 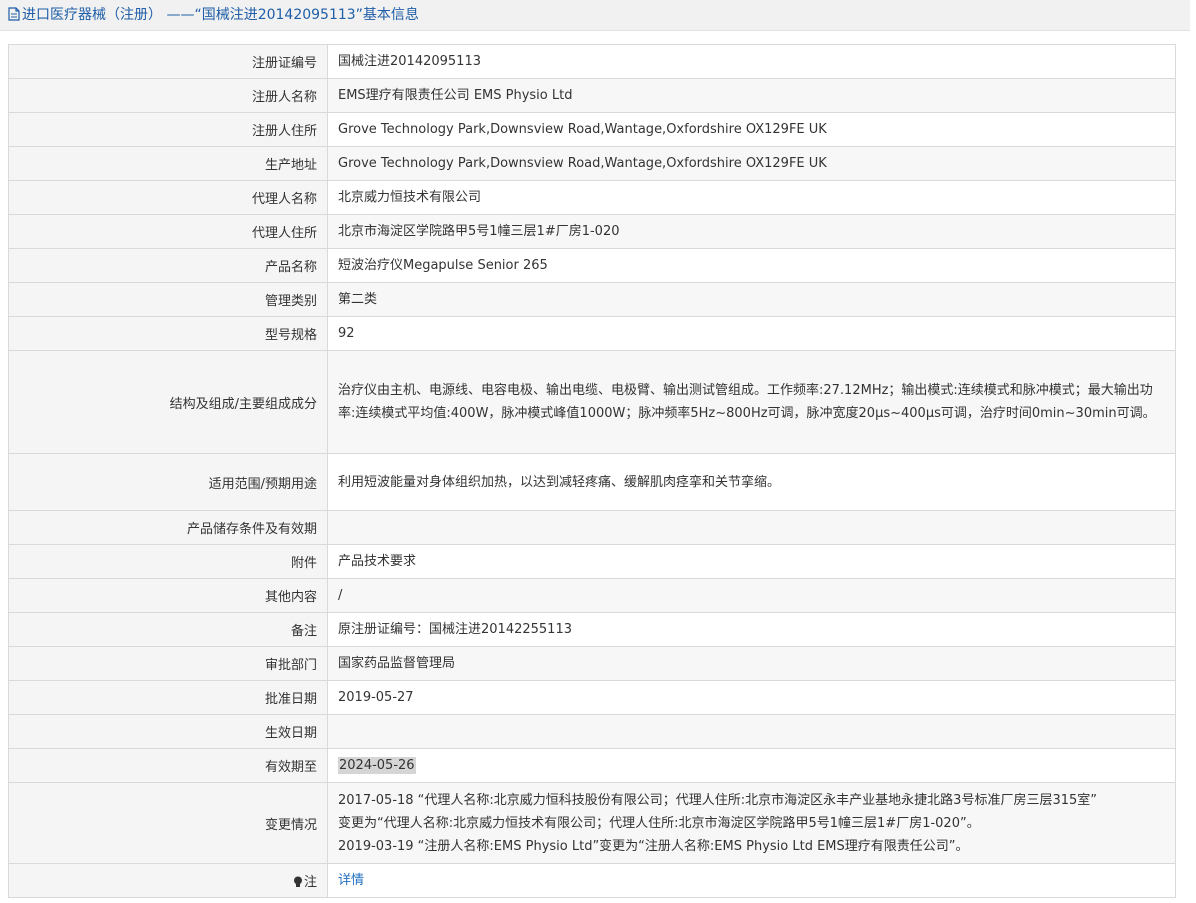 I want to click on field-value: 第二类, so click(x=751, y=299).